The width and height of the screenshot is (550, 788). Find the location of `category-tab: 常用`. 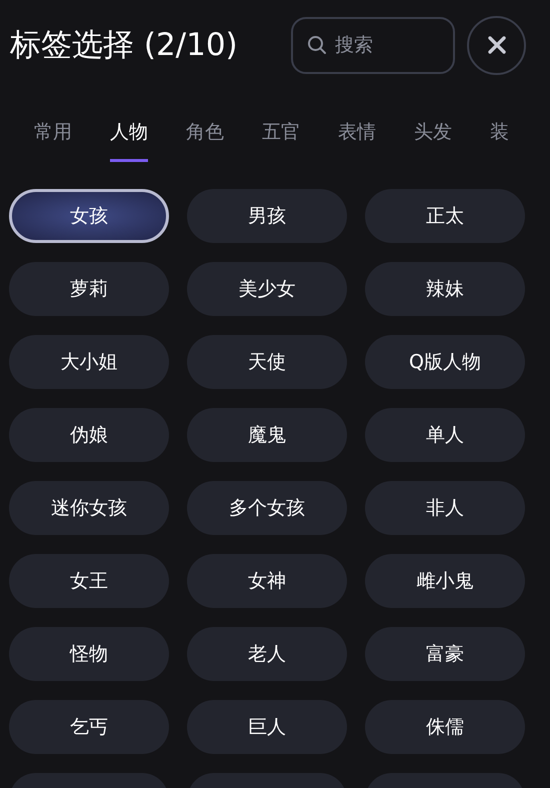

category-tab: 常用 is located at coordinates (53, 140).